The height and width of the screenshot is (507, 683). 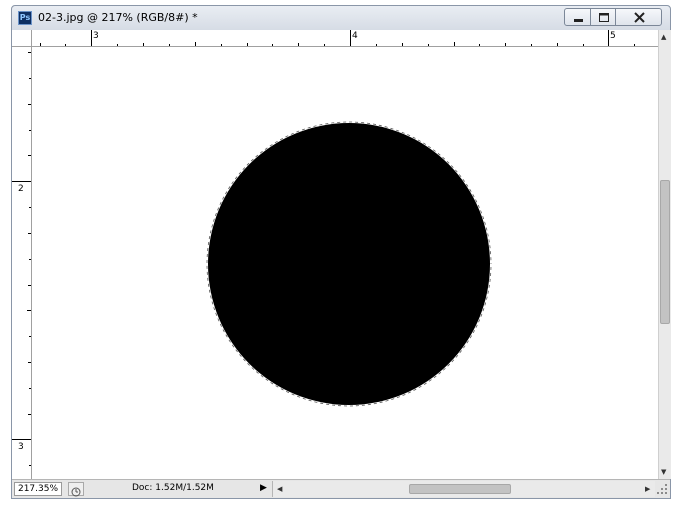 What do you see at coordinates (21, 259) in the screenshot?
I see `ruler-ticks-left` at bounding box center [21, 259].